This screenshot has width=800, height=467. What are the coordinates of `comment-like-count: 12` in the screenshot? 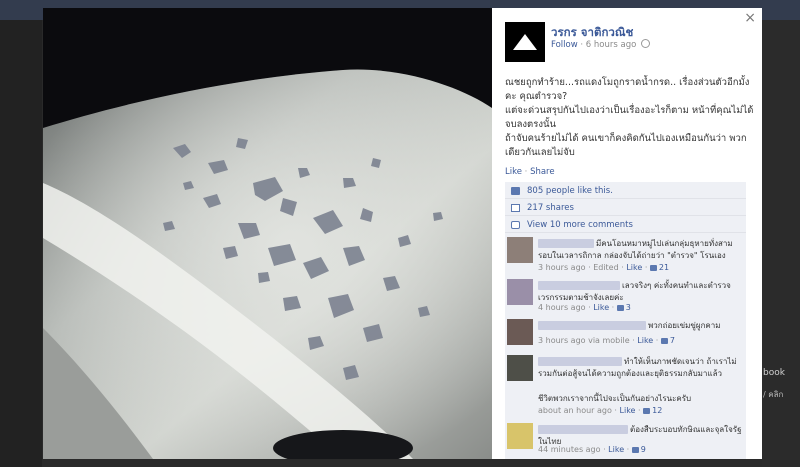 It's located at (657, 410).